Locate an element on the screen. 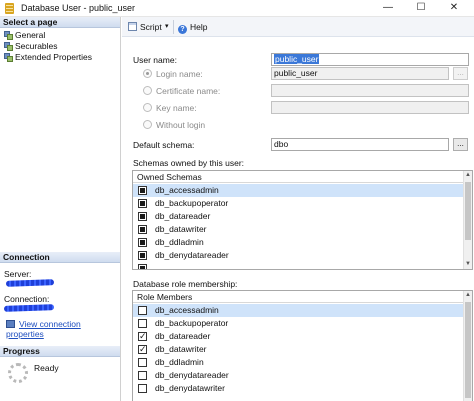 The width and height of the screenshot is (474, 401). role-membership-label: Database role membership: is located at coordinates (185, 284).